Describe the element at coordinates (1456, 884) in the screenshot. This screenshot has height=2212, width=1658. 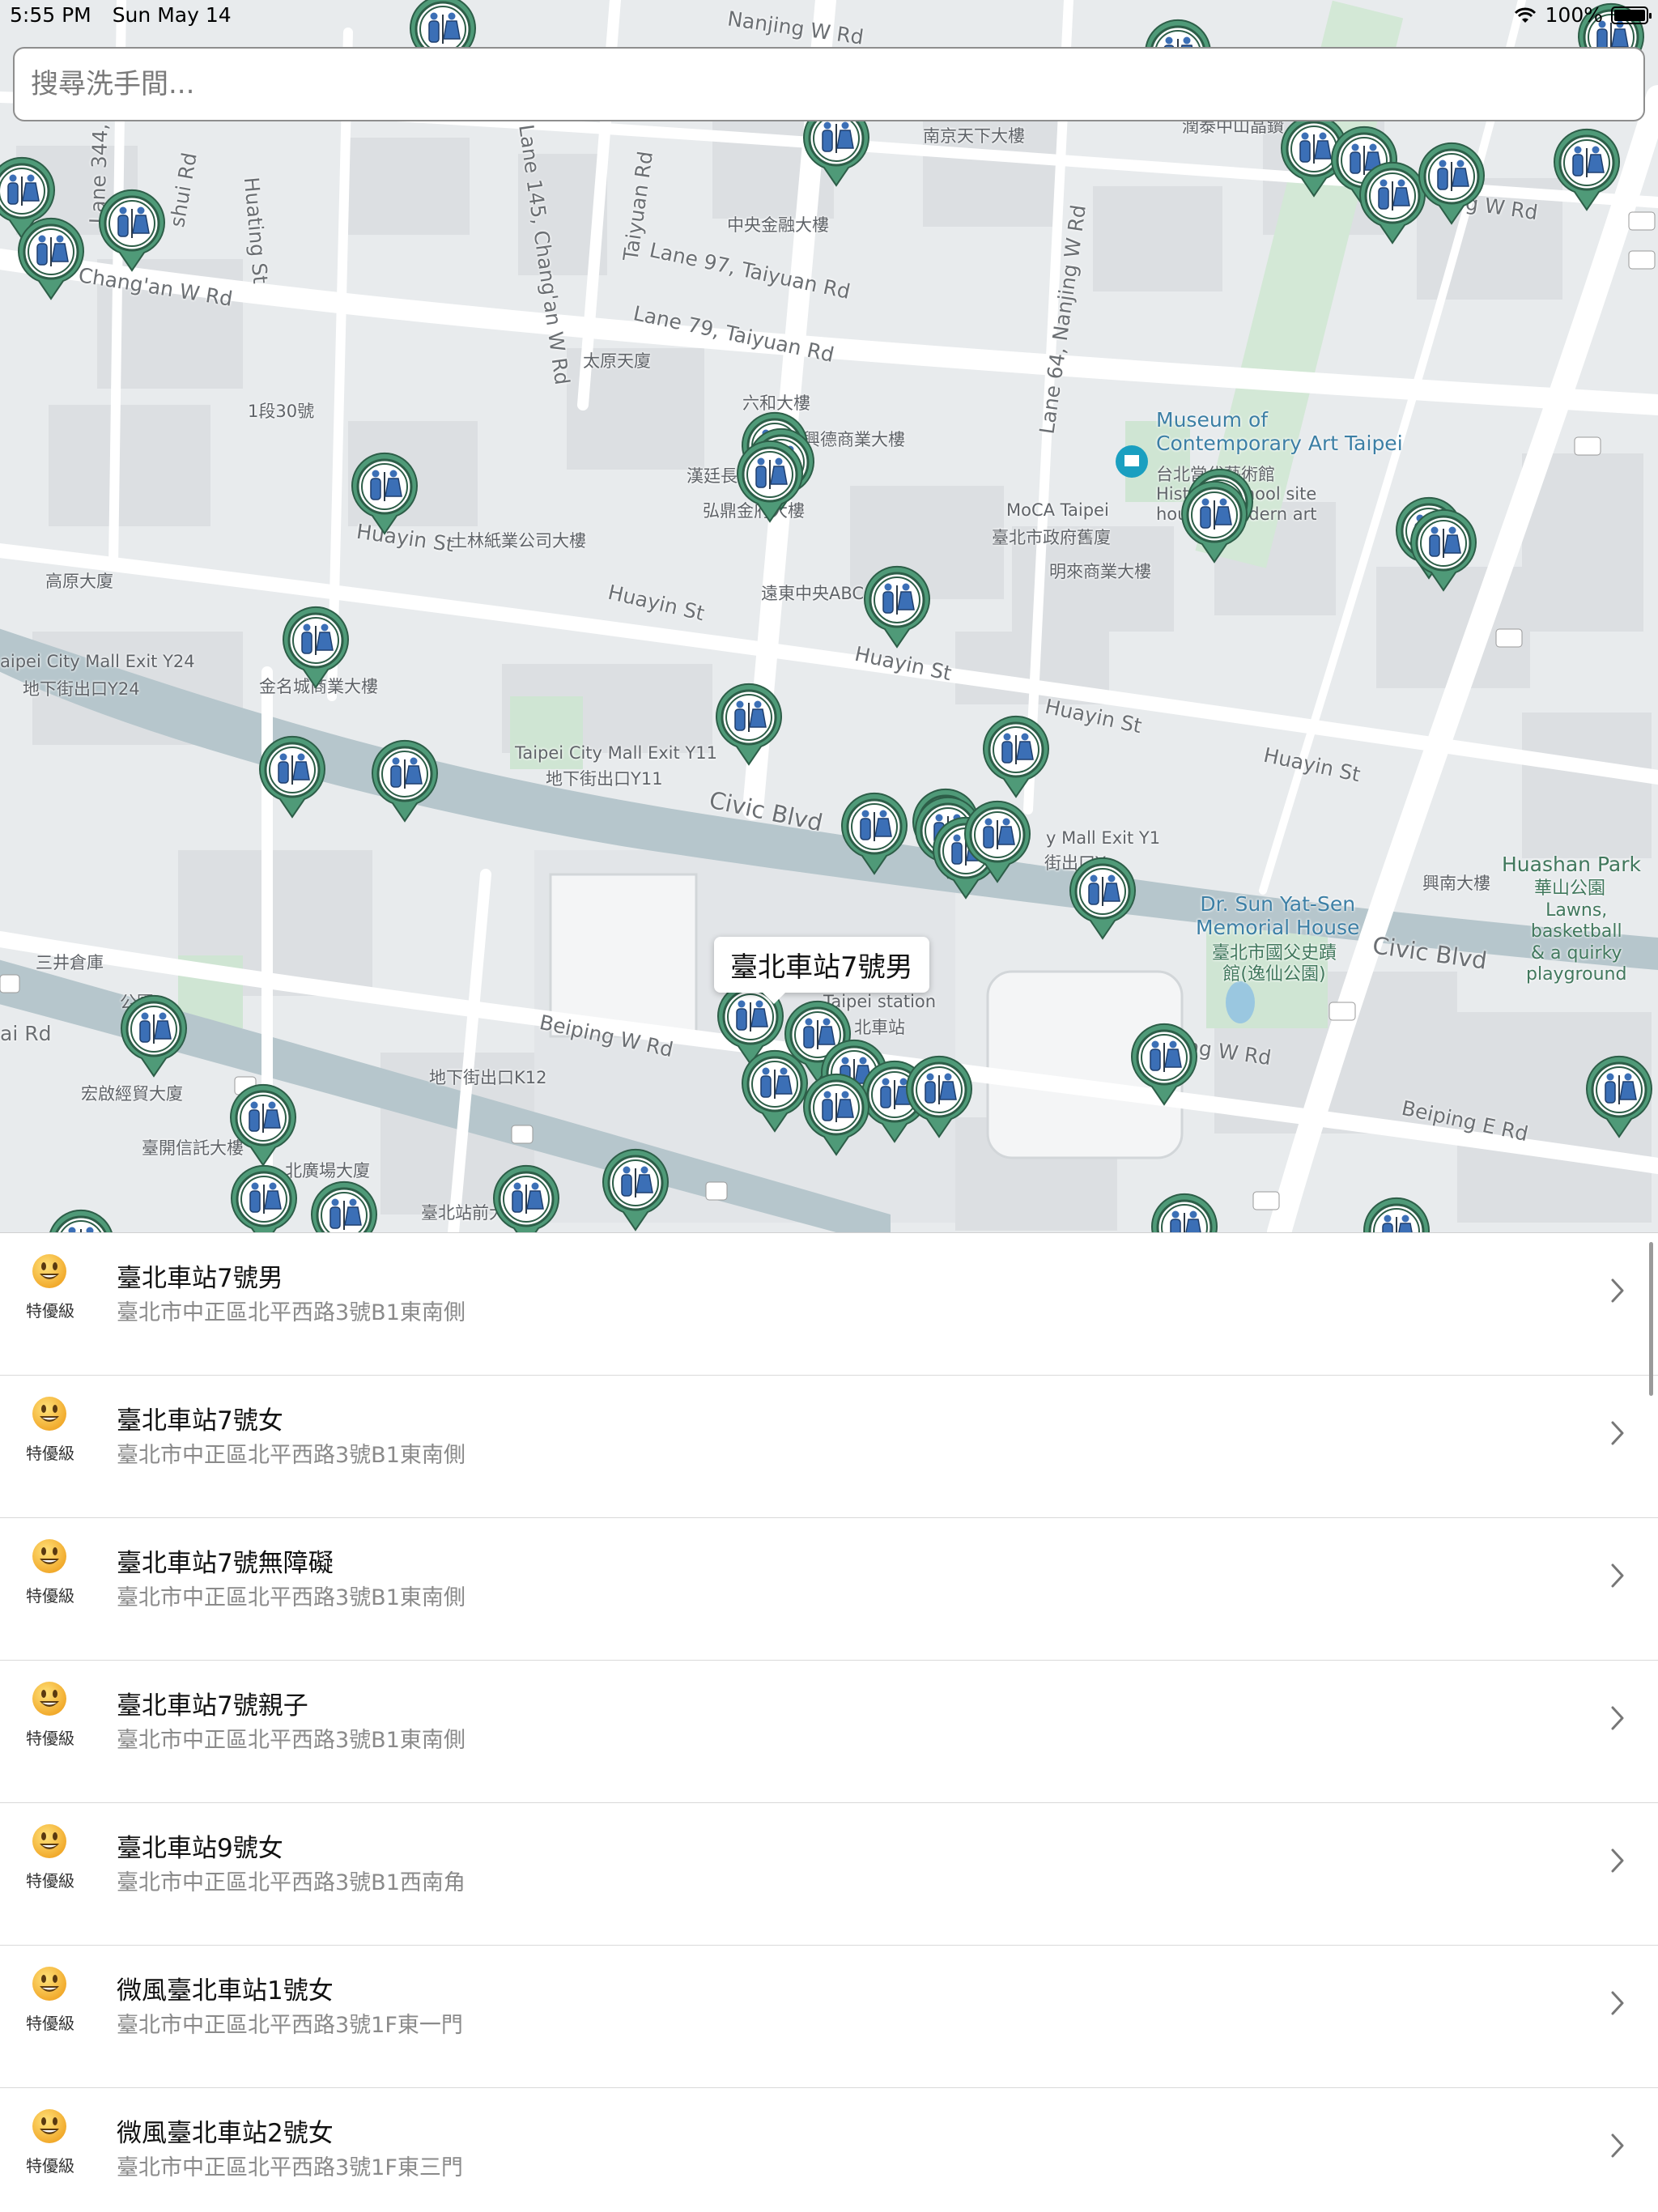
I see `map-label-xingnan: 興南大樓` at that location.